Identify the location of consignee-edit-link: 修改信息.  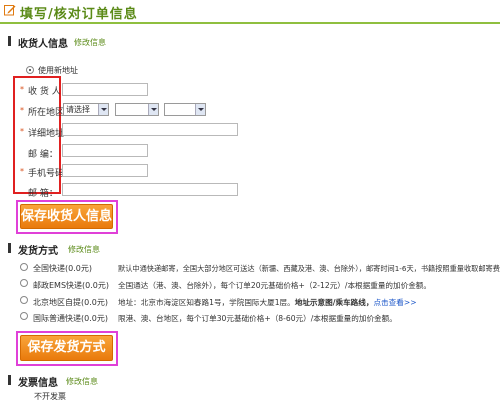
(90, 42).